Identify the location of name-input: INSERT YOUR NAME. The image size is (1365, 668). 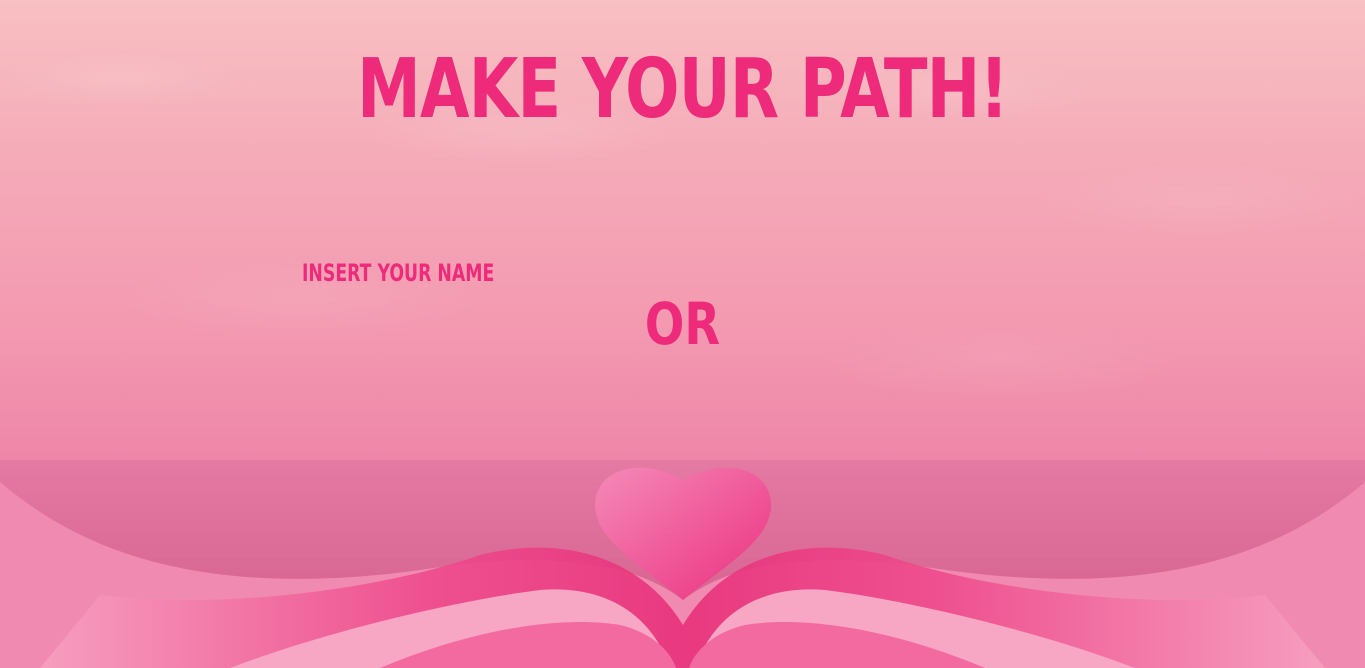
(398, 273).